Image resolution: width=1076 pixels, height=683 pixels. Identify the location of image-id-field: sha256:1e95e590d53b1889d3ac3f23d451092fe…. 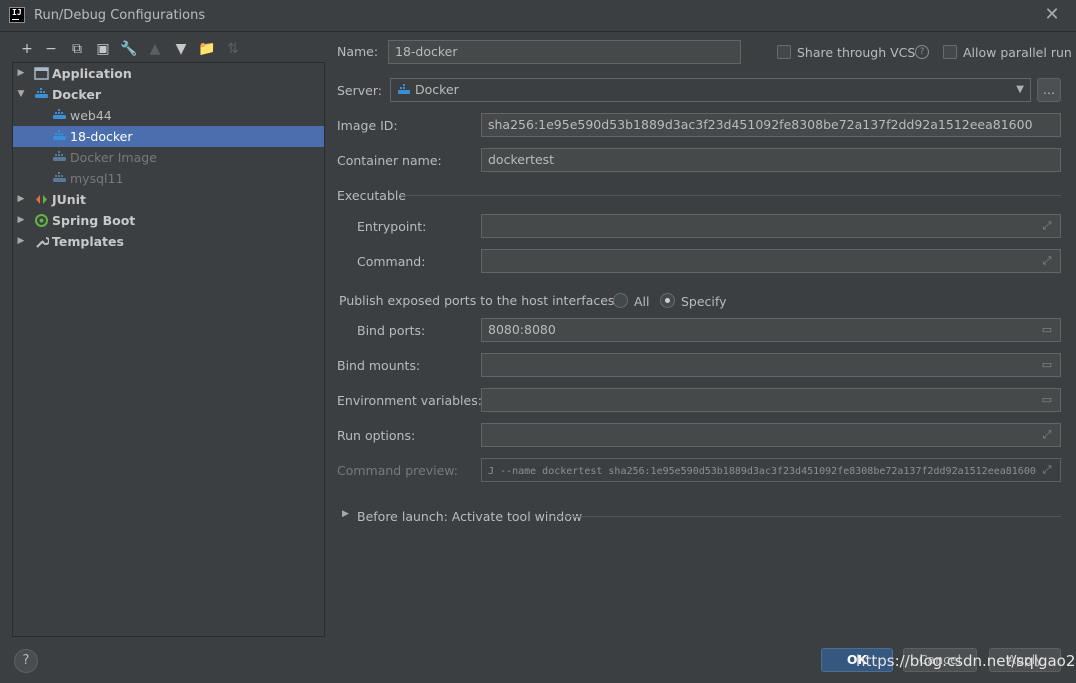
(771, 125).